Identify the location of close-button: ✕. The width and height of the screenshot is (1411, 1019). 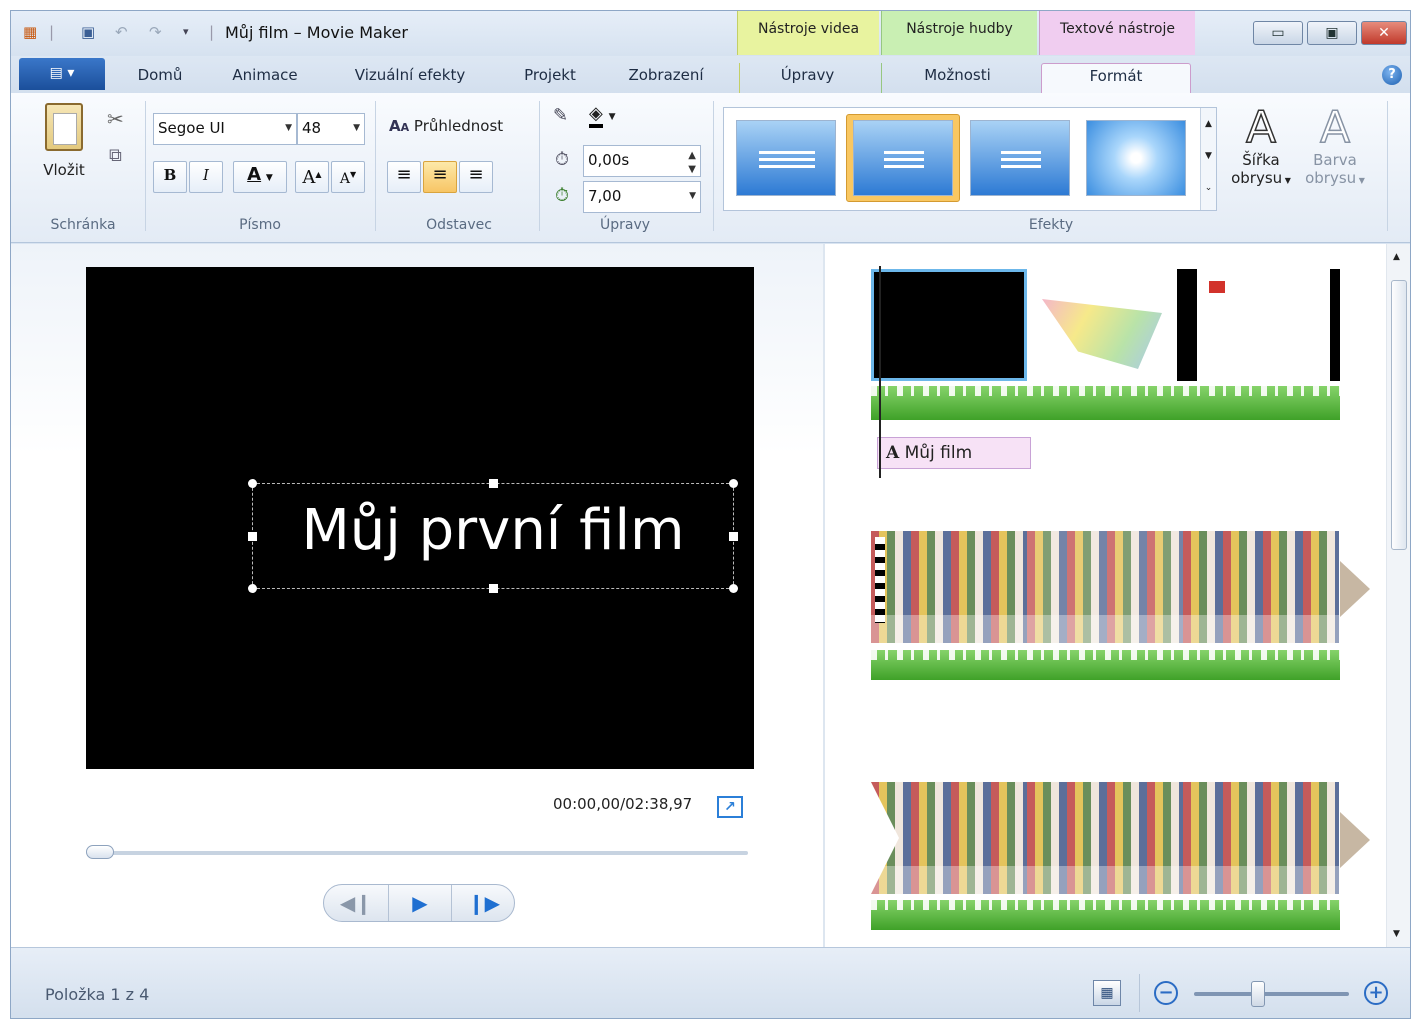
(1384, 33).